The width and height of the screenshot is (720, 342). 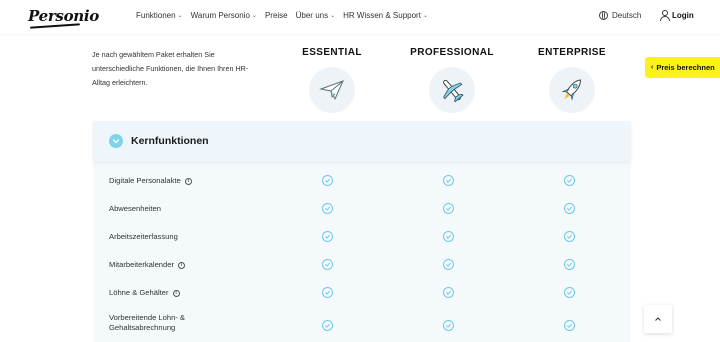 I want to click on plan-name: PROFESSIONAL, so click(x=452, y=52).